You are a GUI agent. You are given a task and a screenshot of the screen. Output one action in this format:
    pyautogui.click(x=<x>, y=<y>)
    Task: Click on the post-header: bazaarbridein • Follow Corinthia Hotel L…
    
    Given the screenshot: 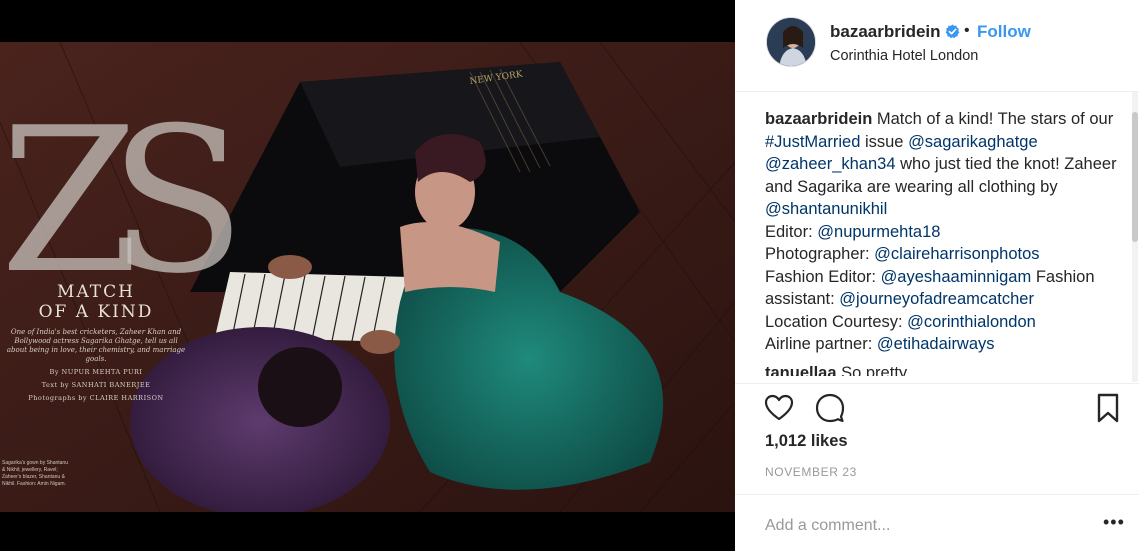 What is the action you would take?
    pyautogui.click(x=937, y=46)
    